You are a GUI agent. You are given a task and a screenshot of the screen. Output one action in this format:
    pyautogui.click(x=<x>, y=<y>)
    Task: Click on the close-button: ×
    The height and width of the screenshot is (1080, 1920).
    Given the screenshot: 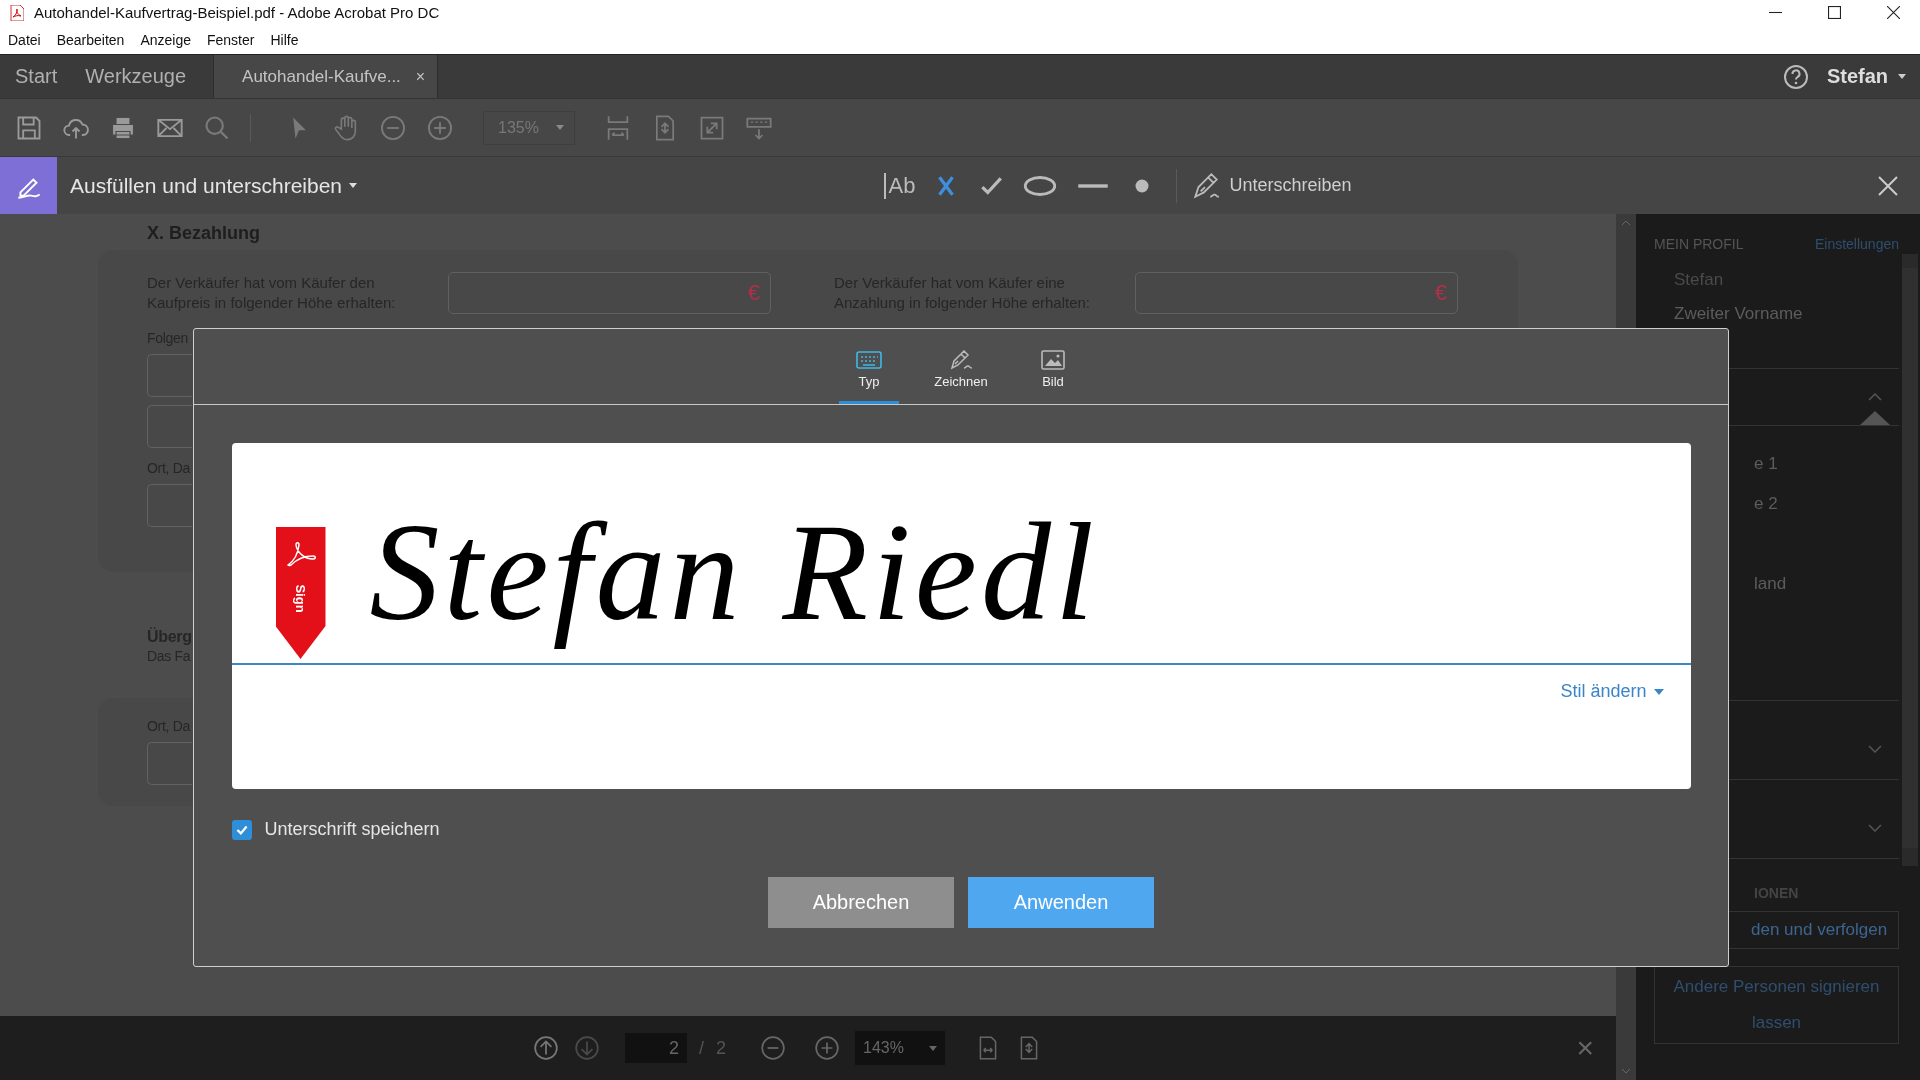 What is the action you would take?
    pyautogui.click(x=1585, y=1048)
    